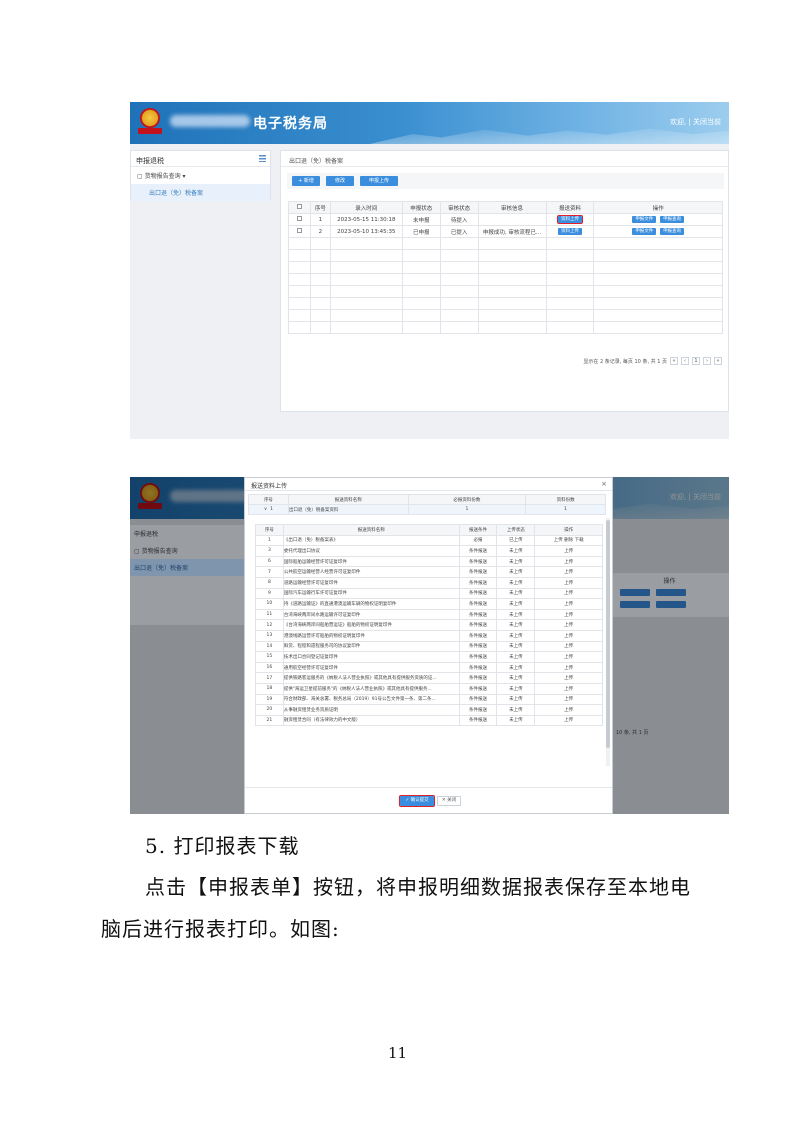  What do you see at coordinates (449, 801) in the screenshot?
I see `close-button: ✕ 关闭` at bounding box center [449, 801].